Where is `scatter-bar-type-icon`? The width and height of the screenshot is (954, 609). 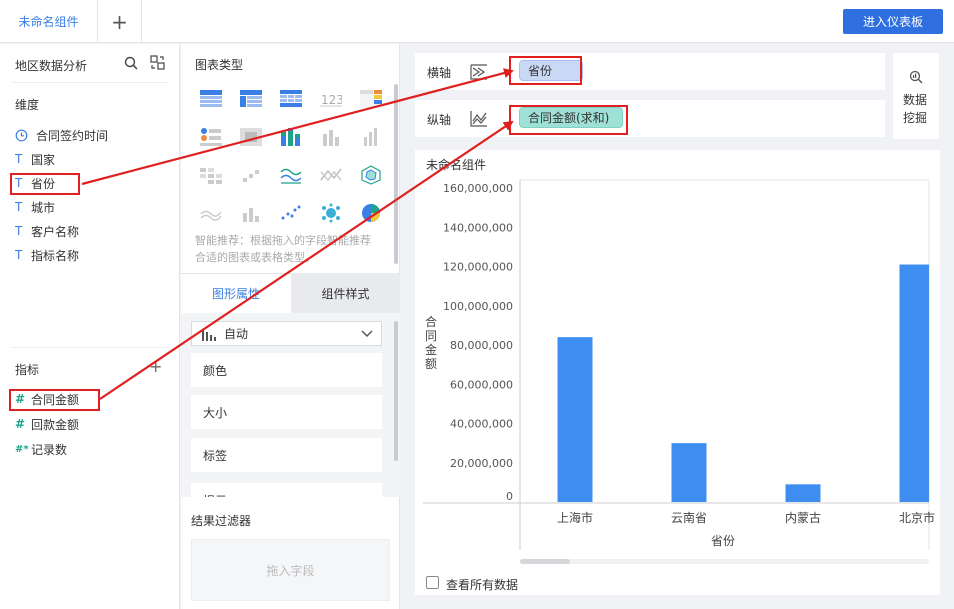
scatter-bar-type-icon is located at coordinates (251, 175).